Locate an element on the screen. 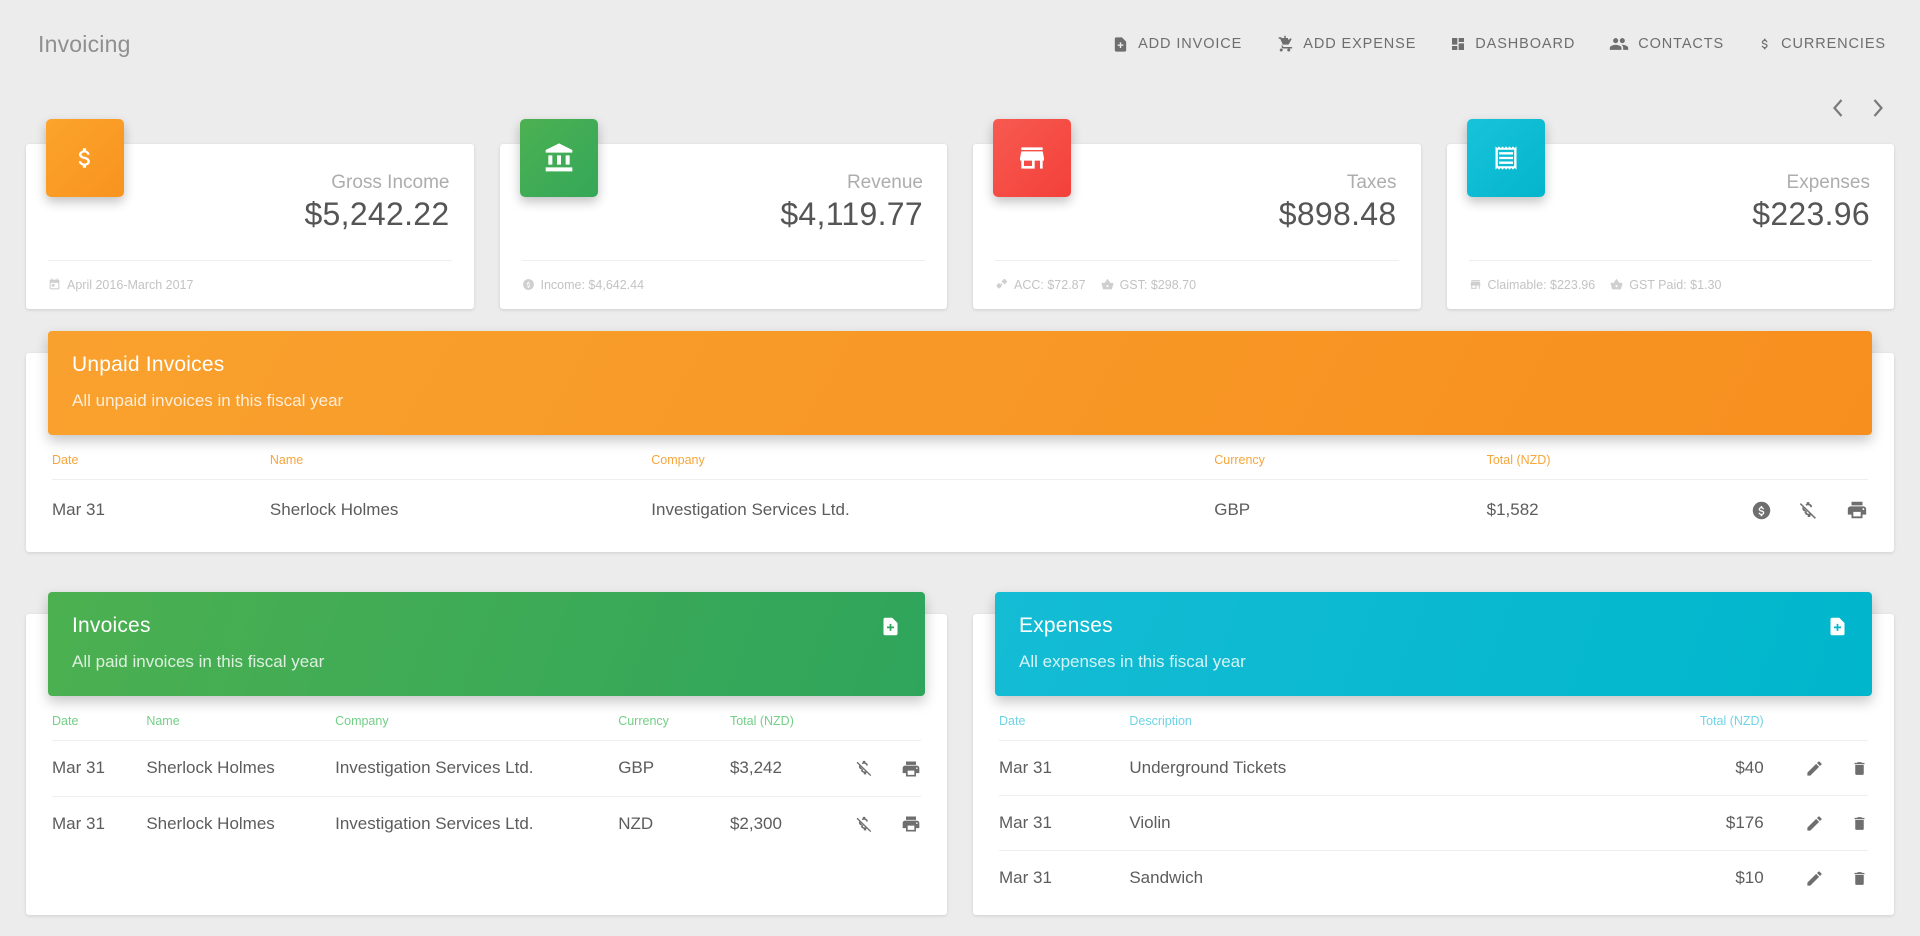 The width and height of the screenshot is (1920, 936). footer-item: GST: $298.70 is located at coordinates (1148, 285).